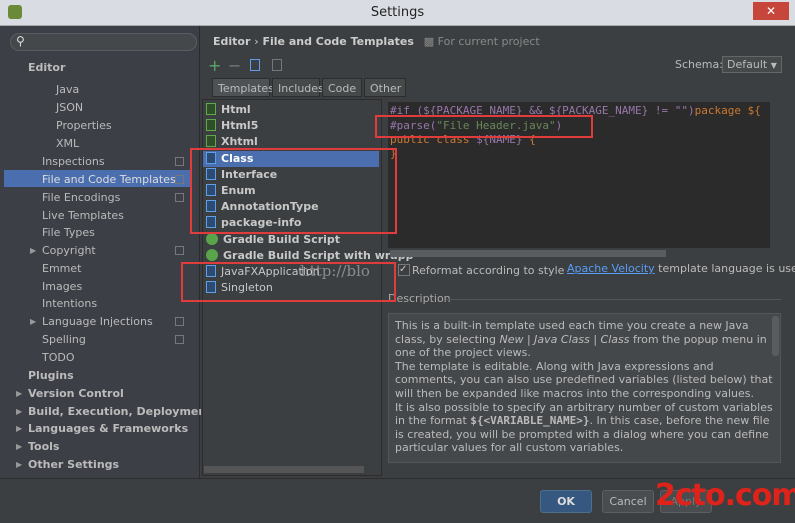 The width and height of the screenshot is (795, 523). I want to click on sidebar-item-label: File and Code Templates, so click(109, 179).